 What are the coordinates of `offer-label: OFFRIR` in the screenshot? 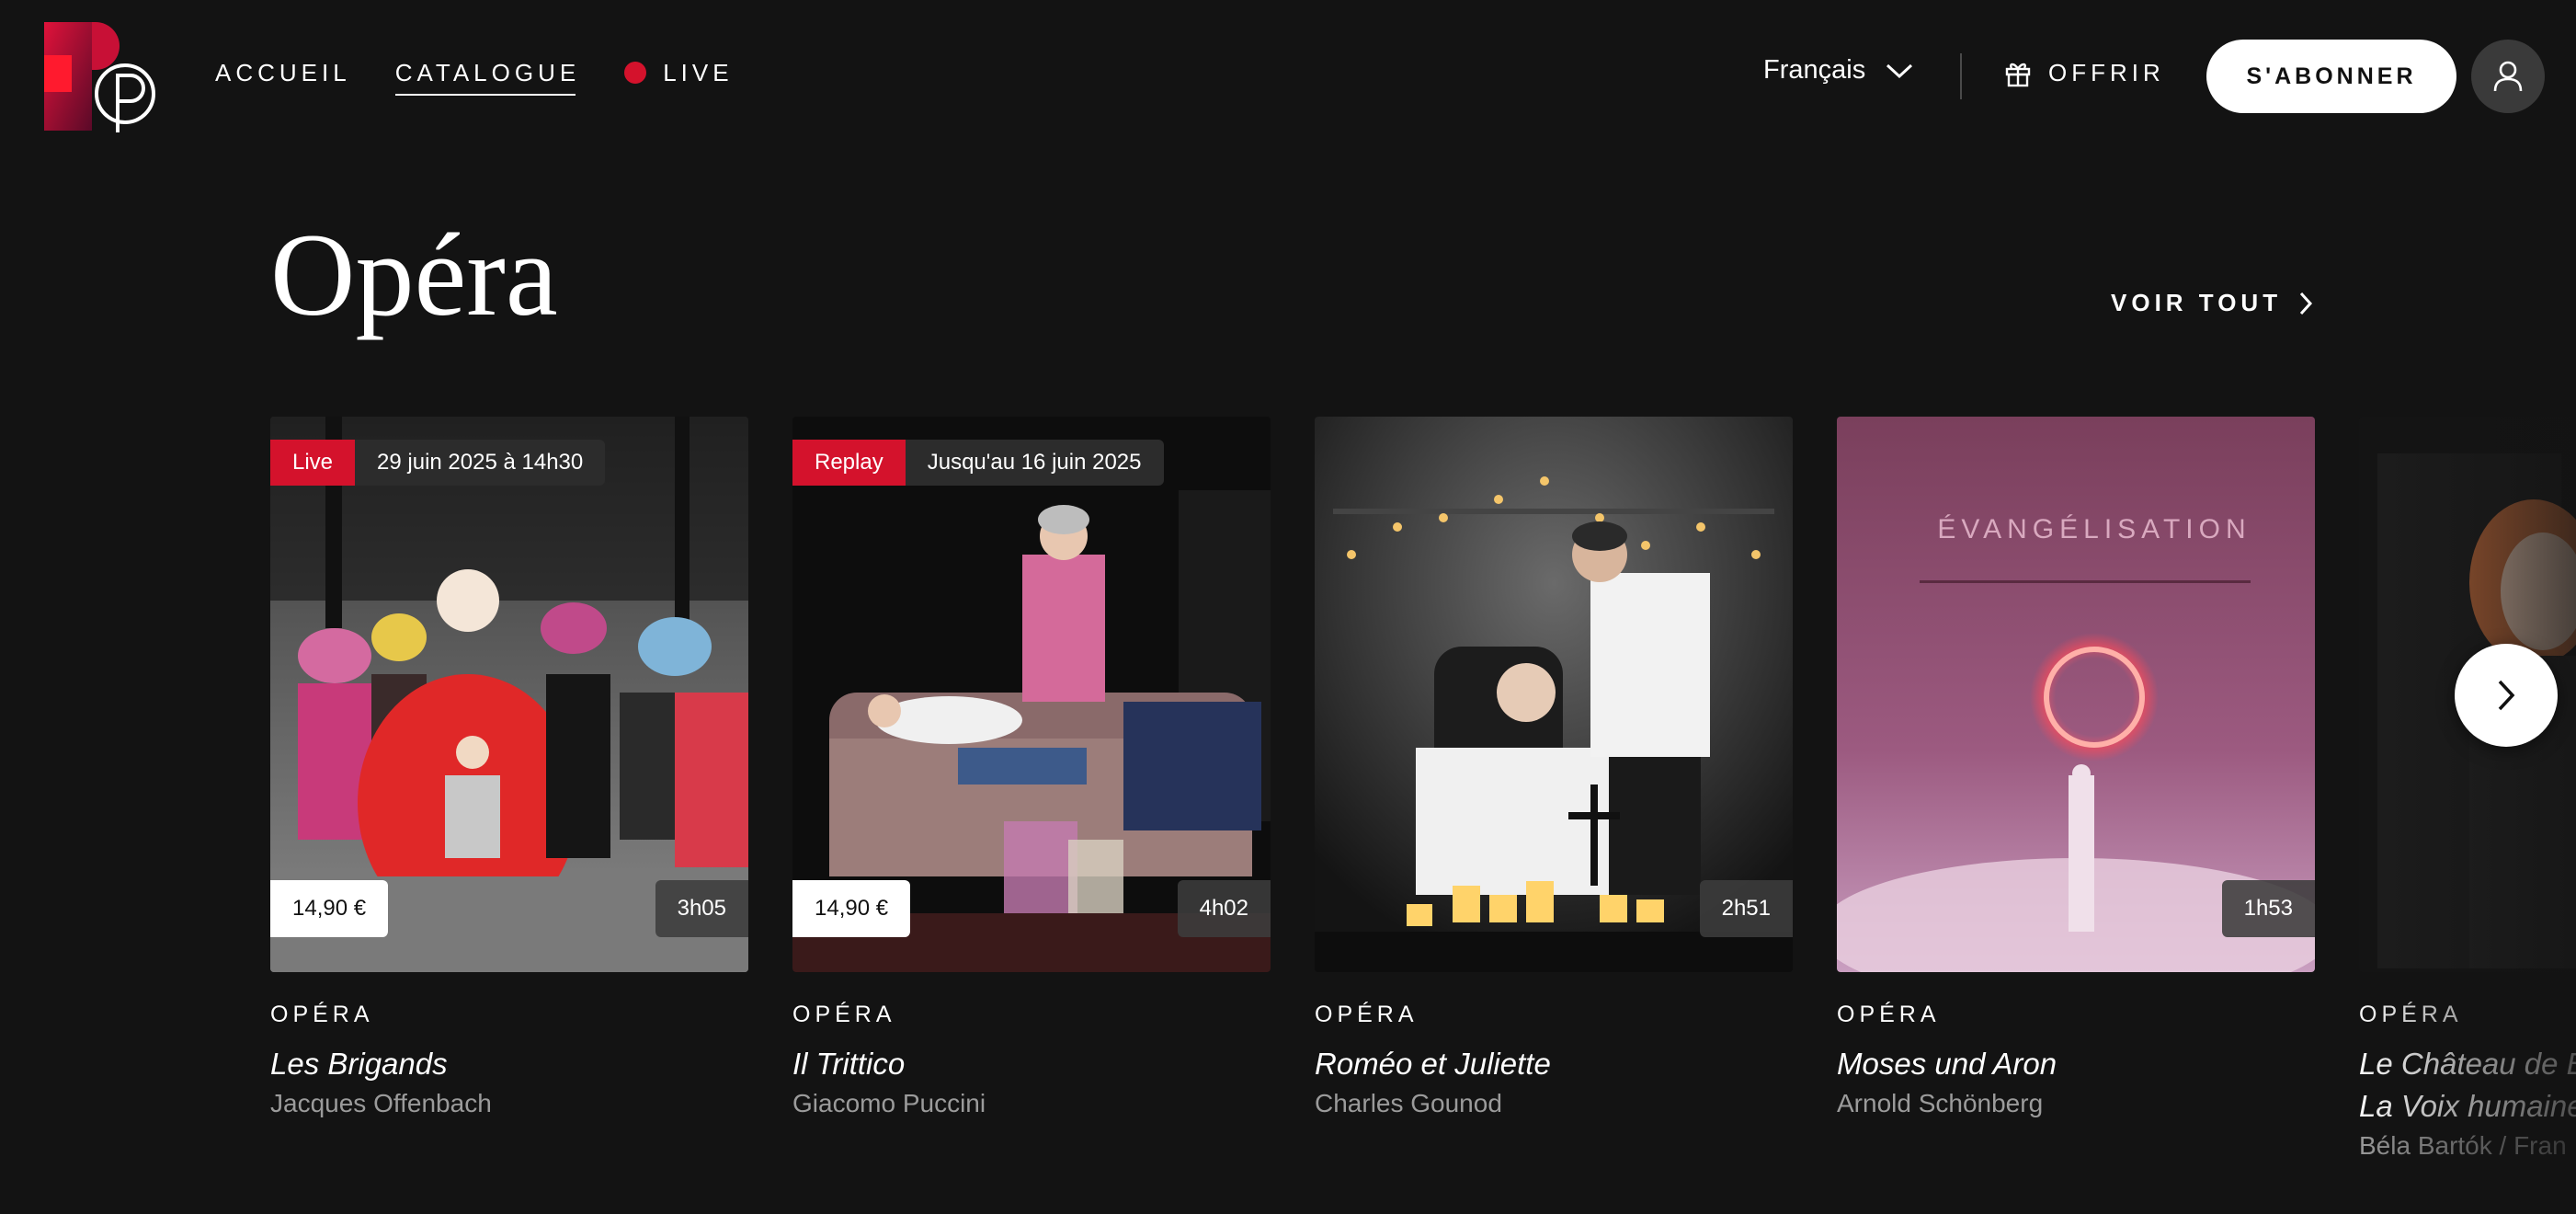 It's located at (2106, 72).